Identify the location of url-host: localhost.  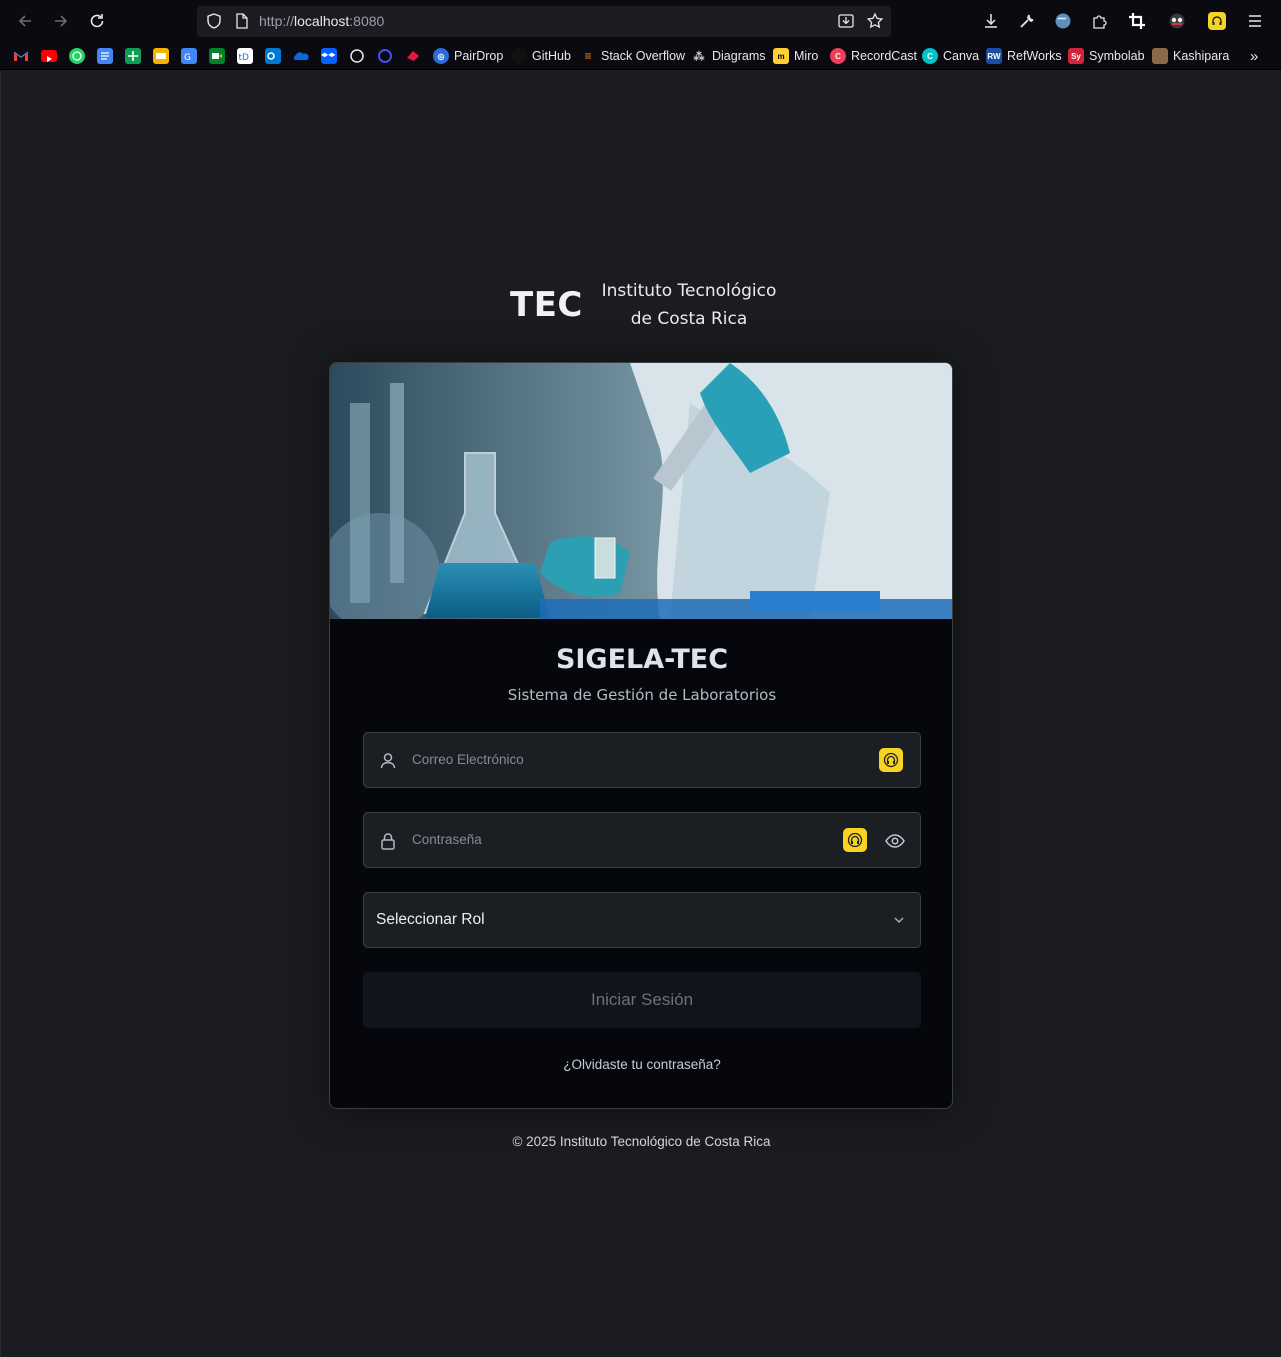
(322, 21).